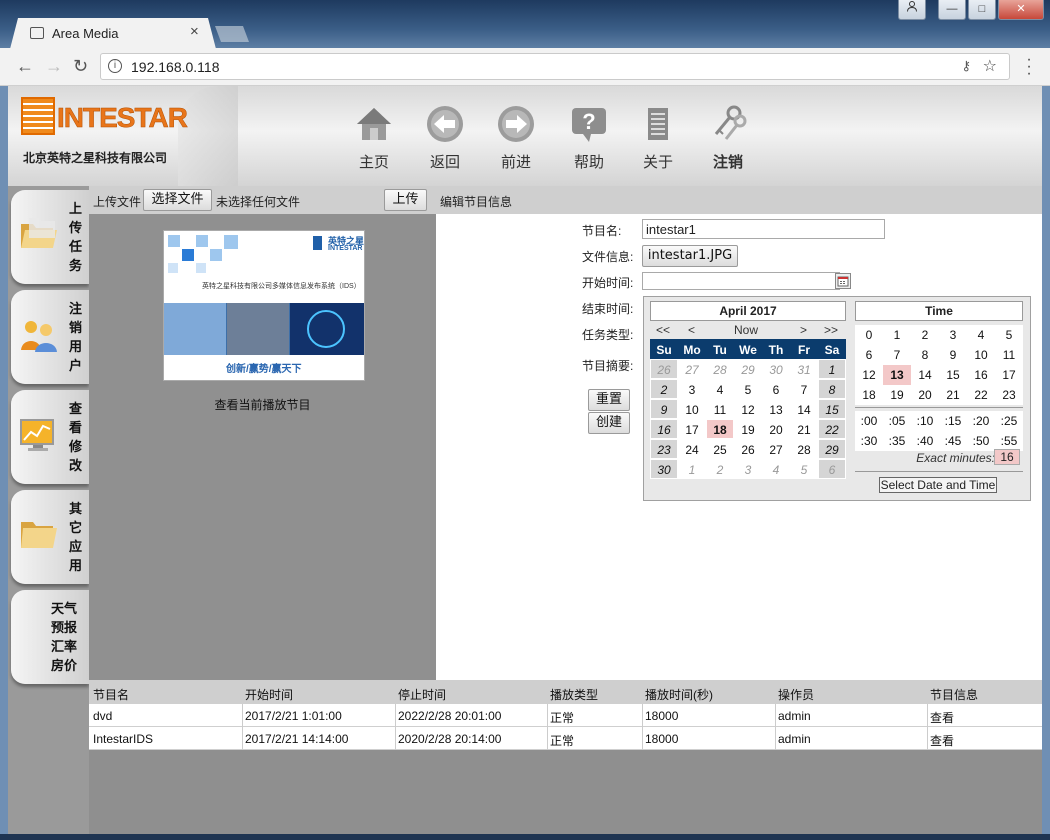 Image resolution: width=1050 pixels, height=840 pixels. Describe the element at coordinates (720, 429) in the screenshot. I see `calendar-day: 18` at that location.